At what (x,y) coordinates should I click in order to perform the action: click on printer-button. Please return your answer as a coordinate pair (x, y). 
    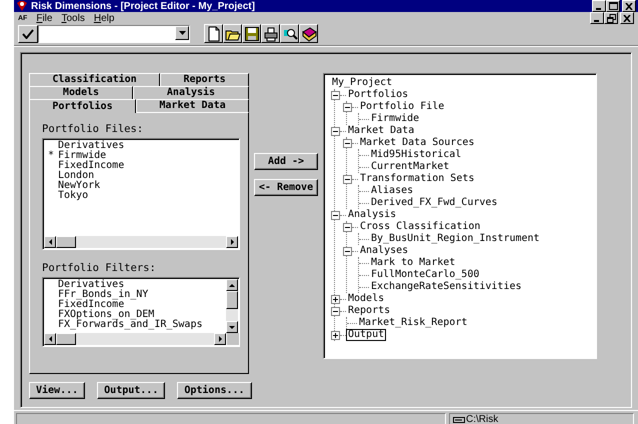
    Looking at the image, I should click on (270, 33).